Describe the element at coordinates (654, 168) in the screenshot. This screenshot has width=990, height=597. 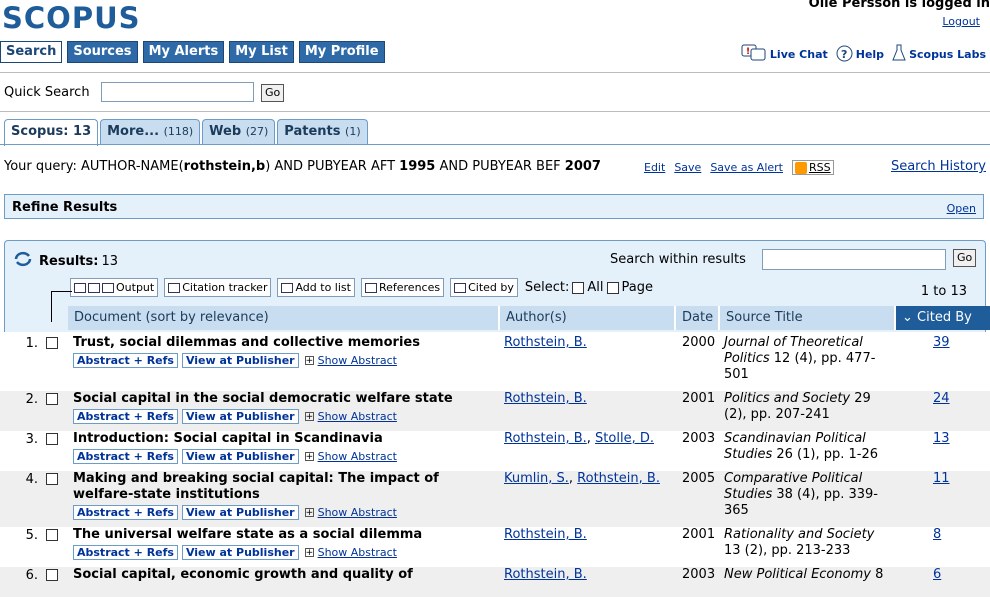
I see `edit-link: Edit` at that location.